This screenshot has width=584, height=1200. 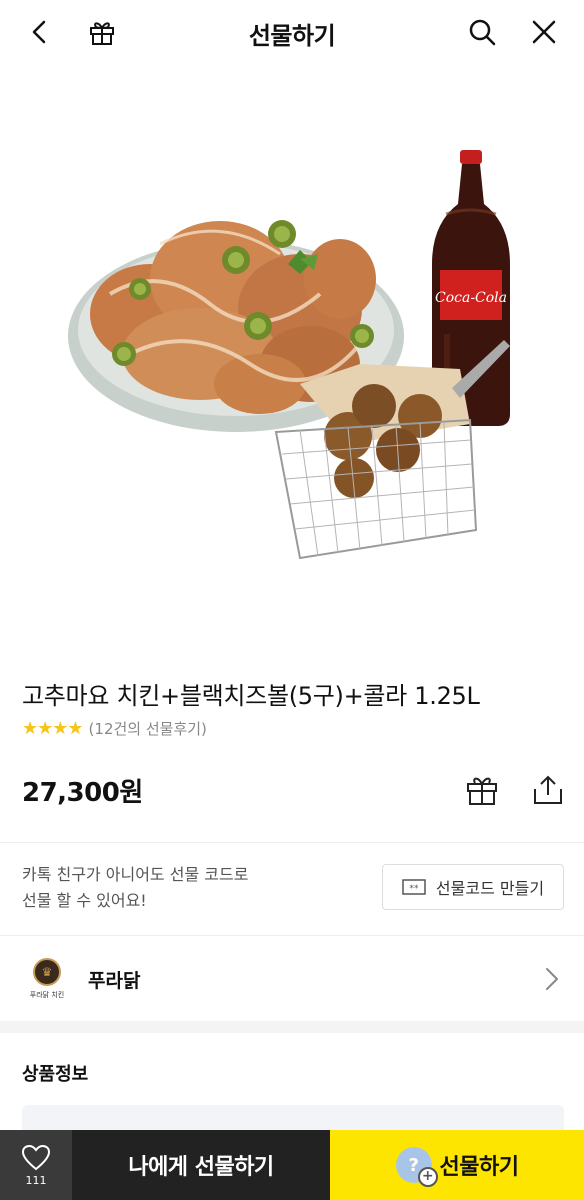 What do you see at coordinates (479, 1167) in the screenshot?
I see `send-gift-label: 선물하기` at bounding box center [479, 1167].